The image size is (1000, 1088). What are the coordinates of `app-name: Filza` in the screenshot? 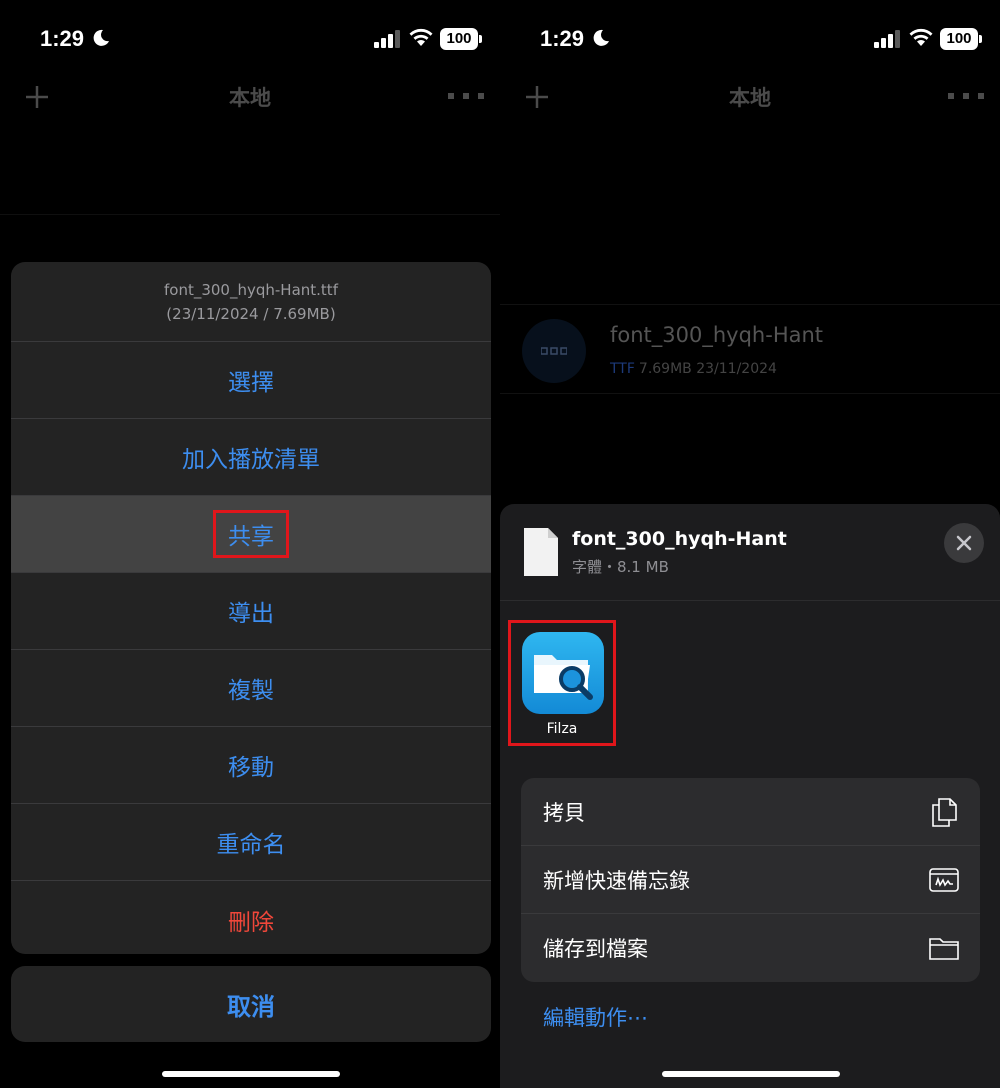 It's located at (562, 729).